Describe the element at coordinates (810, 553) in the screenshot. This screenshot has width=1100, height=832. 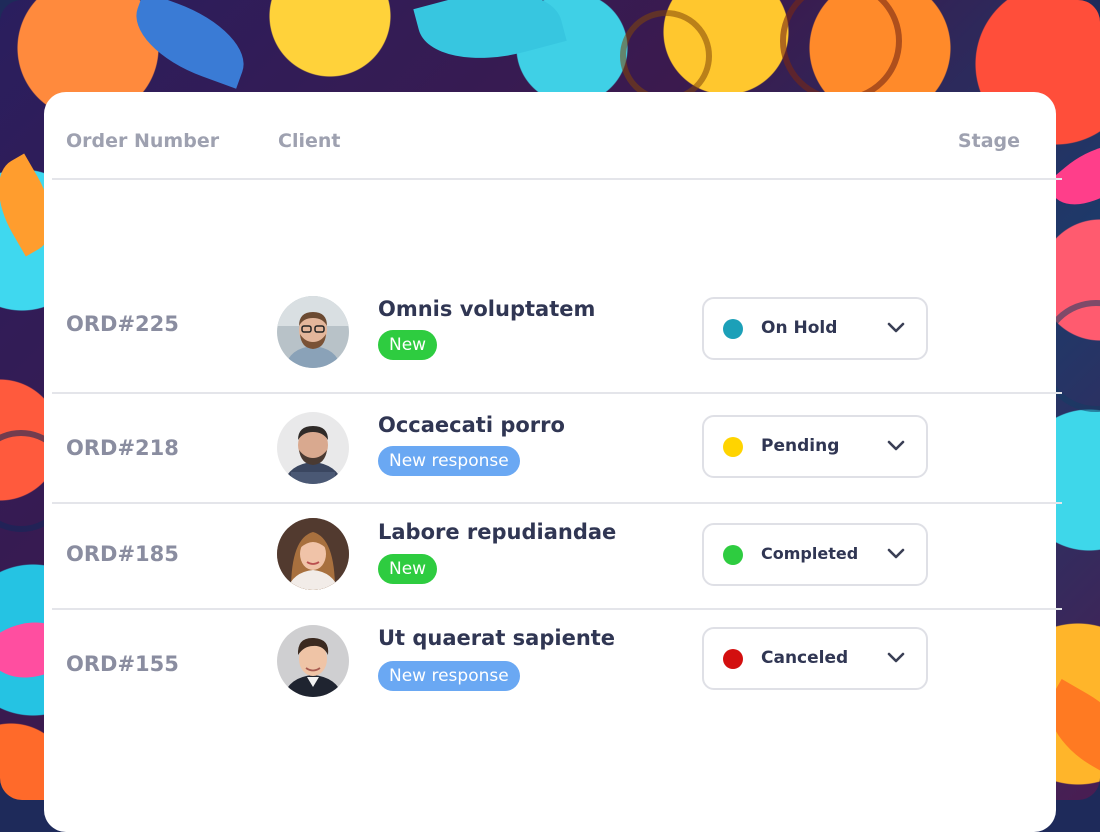
I see `stage-label: Completed` at that location.